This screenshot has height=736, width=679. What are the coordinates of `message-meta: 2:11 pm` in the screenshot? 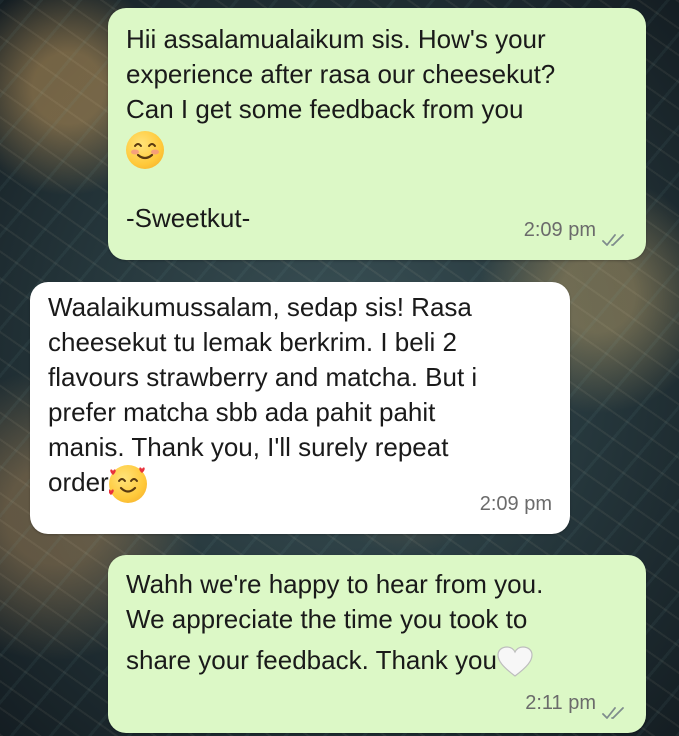 It's located at (576, 703).